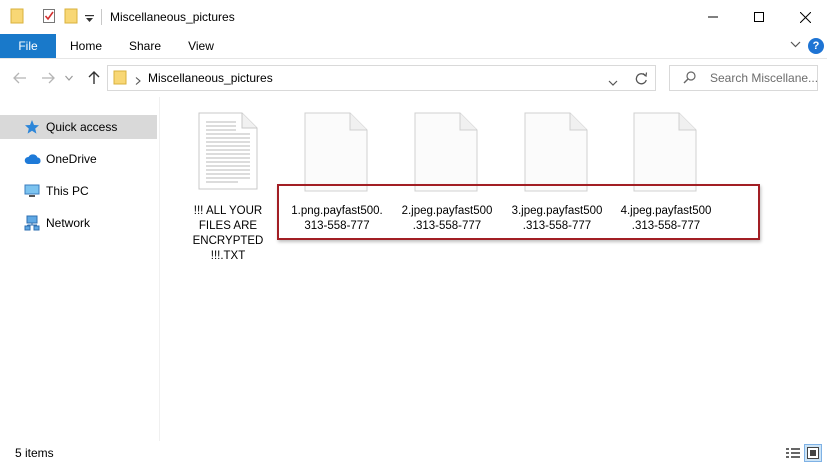 The width and height of the screenshot is (827, 465). I want to click on navigation-pane: Quick access OneDrive This PC Network, so click(79, 269).